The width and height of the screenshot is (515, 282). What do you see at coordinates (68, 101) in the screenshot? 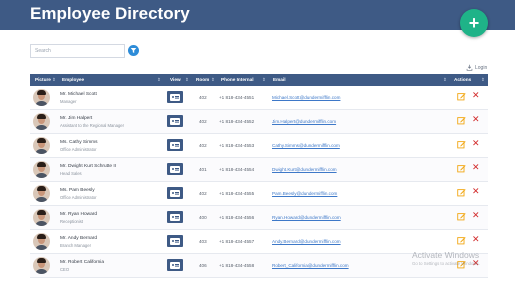
I see `employee-role: Manager` at bounding box center [68, 101].